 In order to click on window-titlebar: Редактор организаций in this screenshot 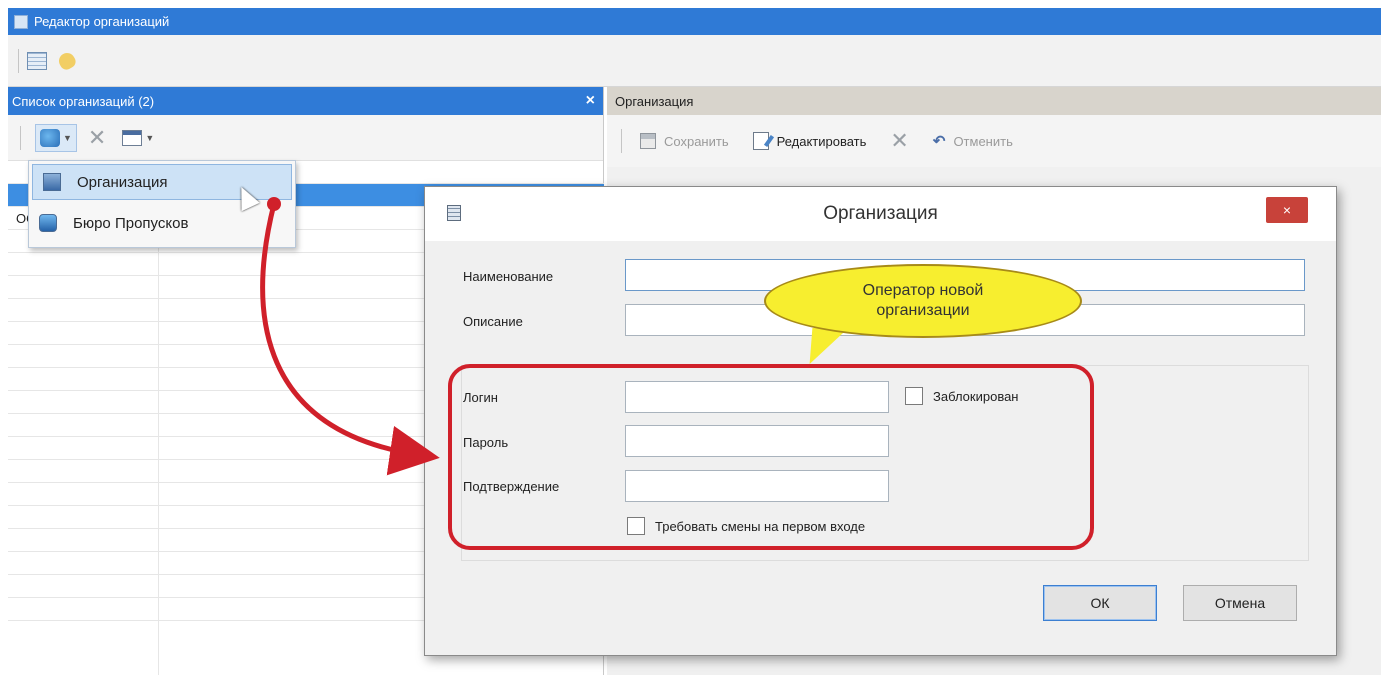, I will do `click(694, 21)`.